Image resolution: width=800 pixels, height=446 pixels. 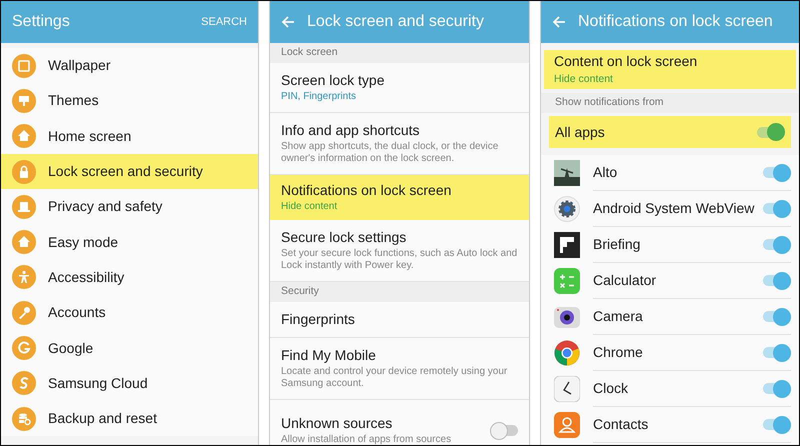 What do you see at coordinates (337, 423) in the screenshot?
I see `item-title: Unknown sources` at bounding box center [337, 423].